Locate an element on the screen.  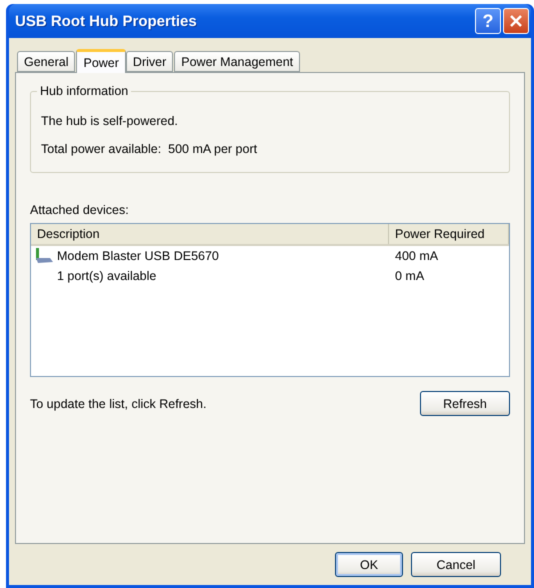
close-icon is located at coordinates (516, 21).